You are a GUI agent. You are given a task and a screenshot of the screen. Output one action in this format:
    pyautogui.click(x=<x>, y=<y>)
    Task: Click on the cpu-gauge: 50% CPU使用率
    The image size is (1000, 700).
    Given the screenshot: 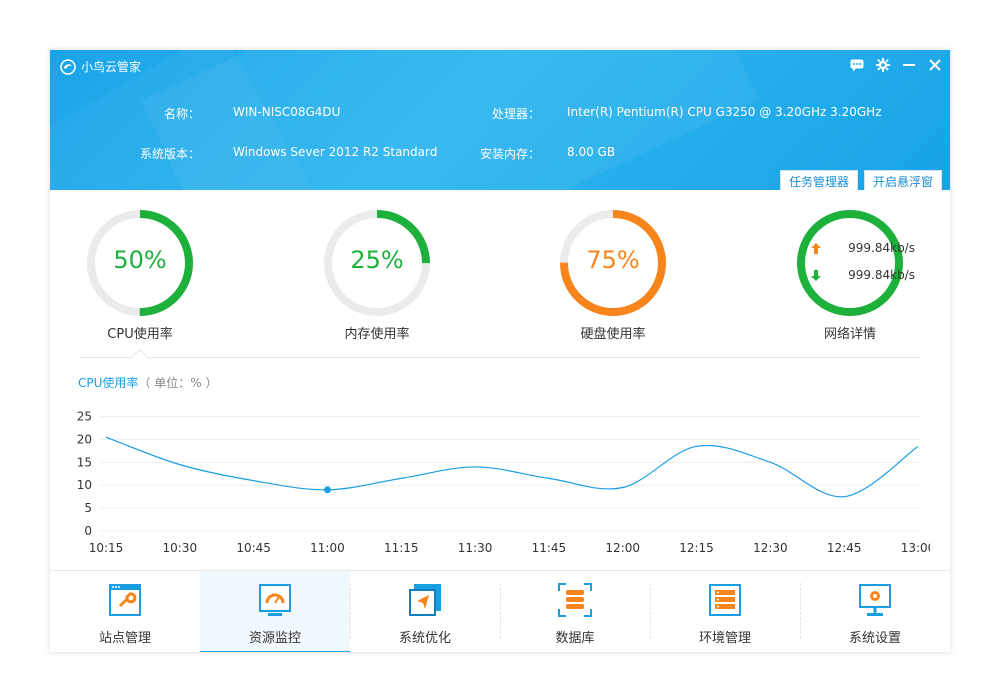 What is the action you would take?
    pyautogui.click(x=140, y=275)
    